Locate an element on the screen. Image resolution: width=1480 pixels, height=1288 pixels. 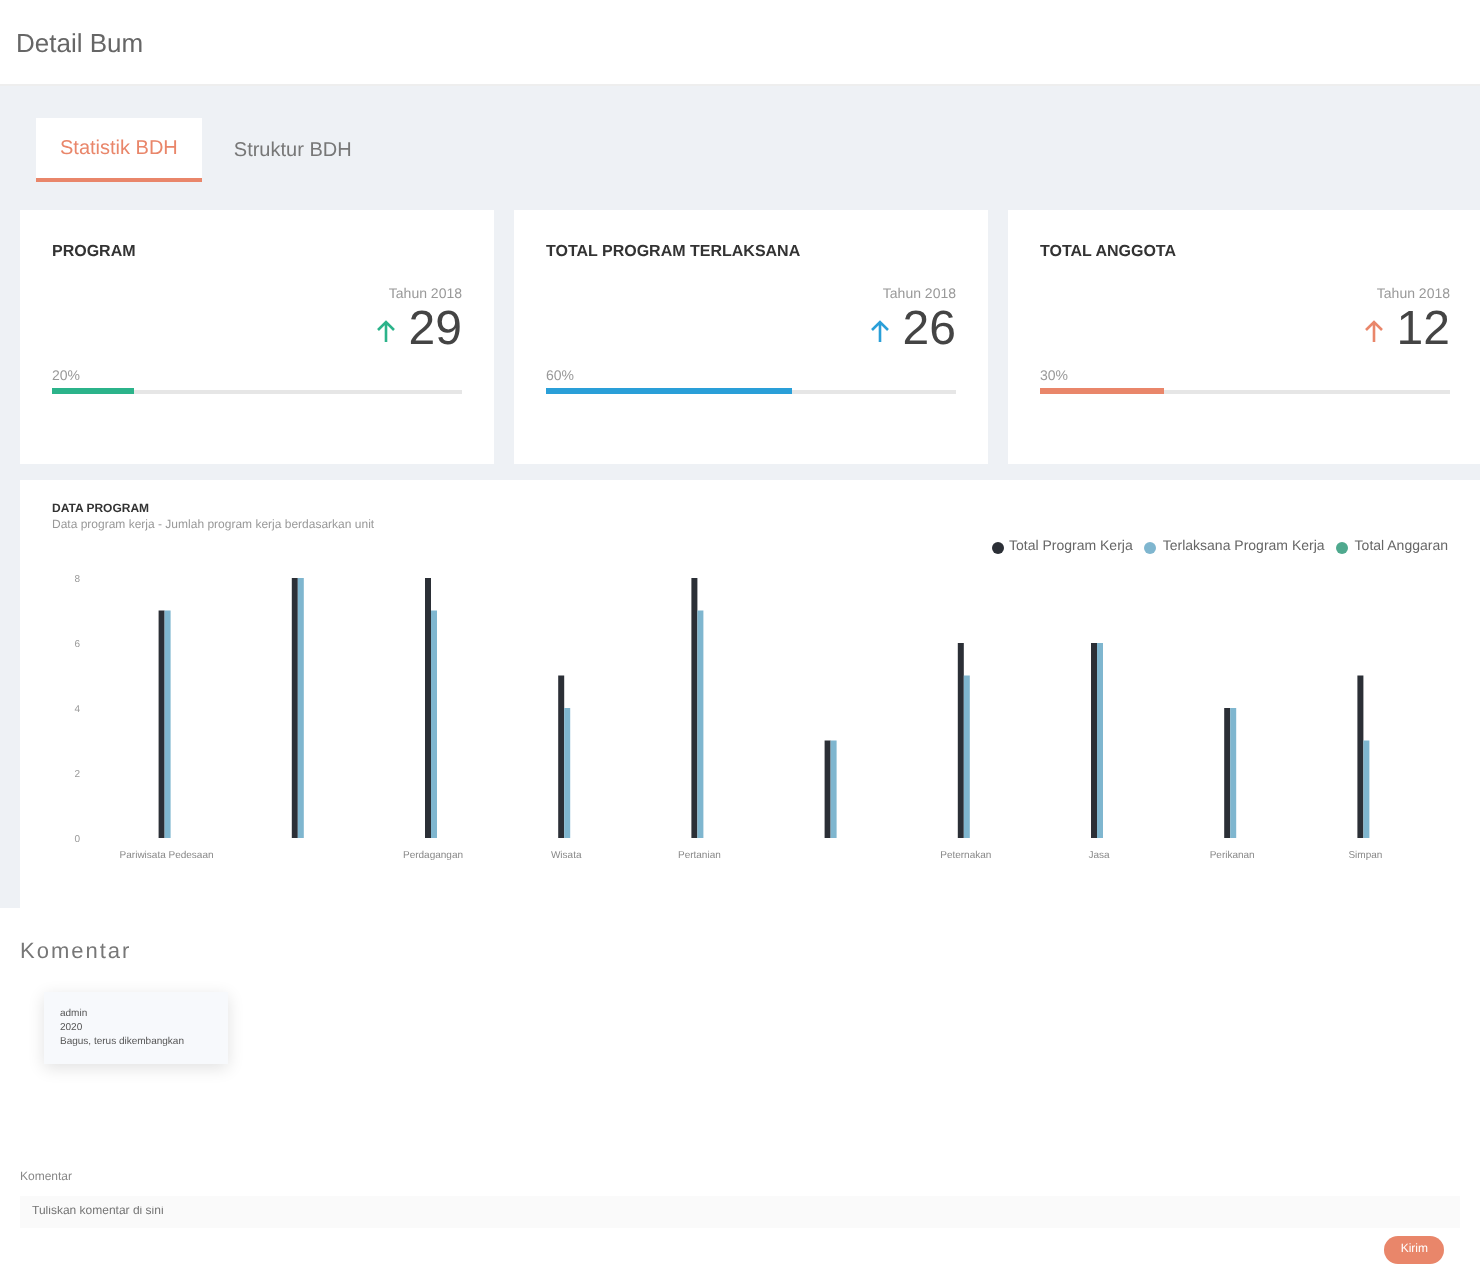
card-value: 12 is located at coordinates (1423, 330).